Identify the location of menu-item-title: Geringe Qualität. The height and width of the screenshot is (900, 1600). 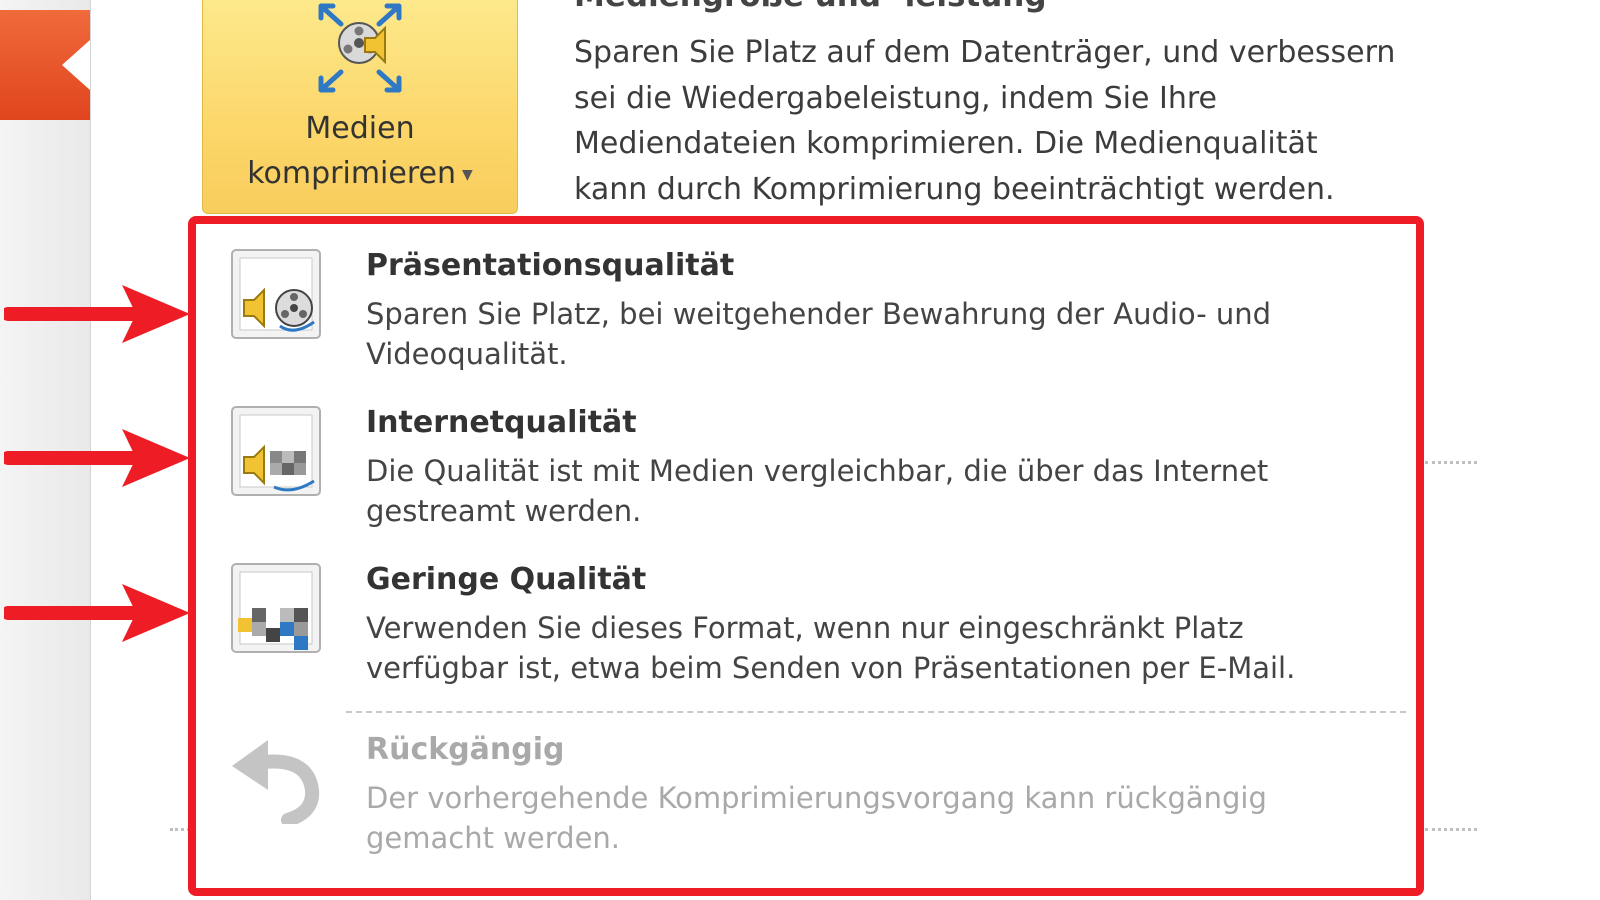
(506, 579).